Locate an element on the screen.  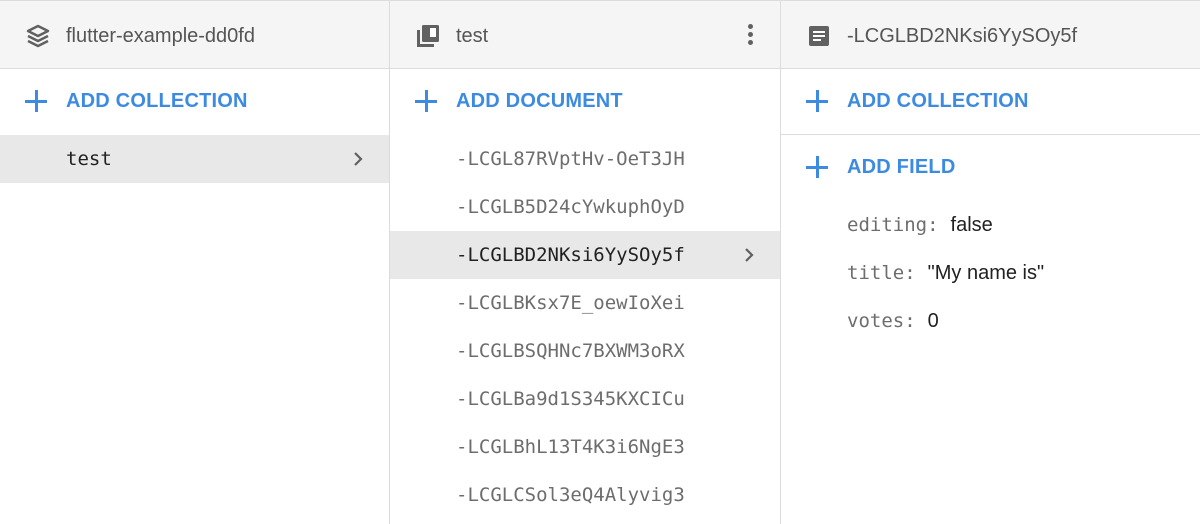
document-item: -LCGLBSQHNc7BXWM3oRX is located at coordinates (585, 351).